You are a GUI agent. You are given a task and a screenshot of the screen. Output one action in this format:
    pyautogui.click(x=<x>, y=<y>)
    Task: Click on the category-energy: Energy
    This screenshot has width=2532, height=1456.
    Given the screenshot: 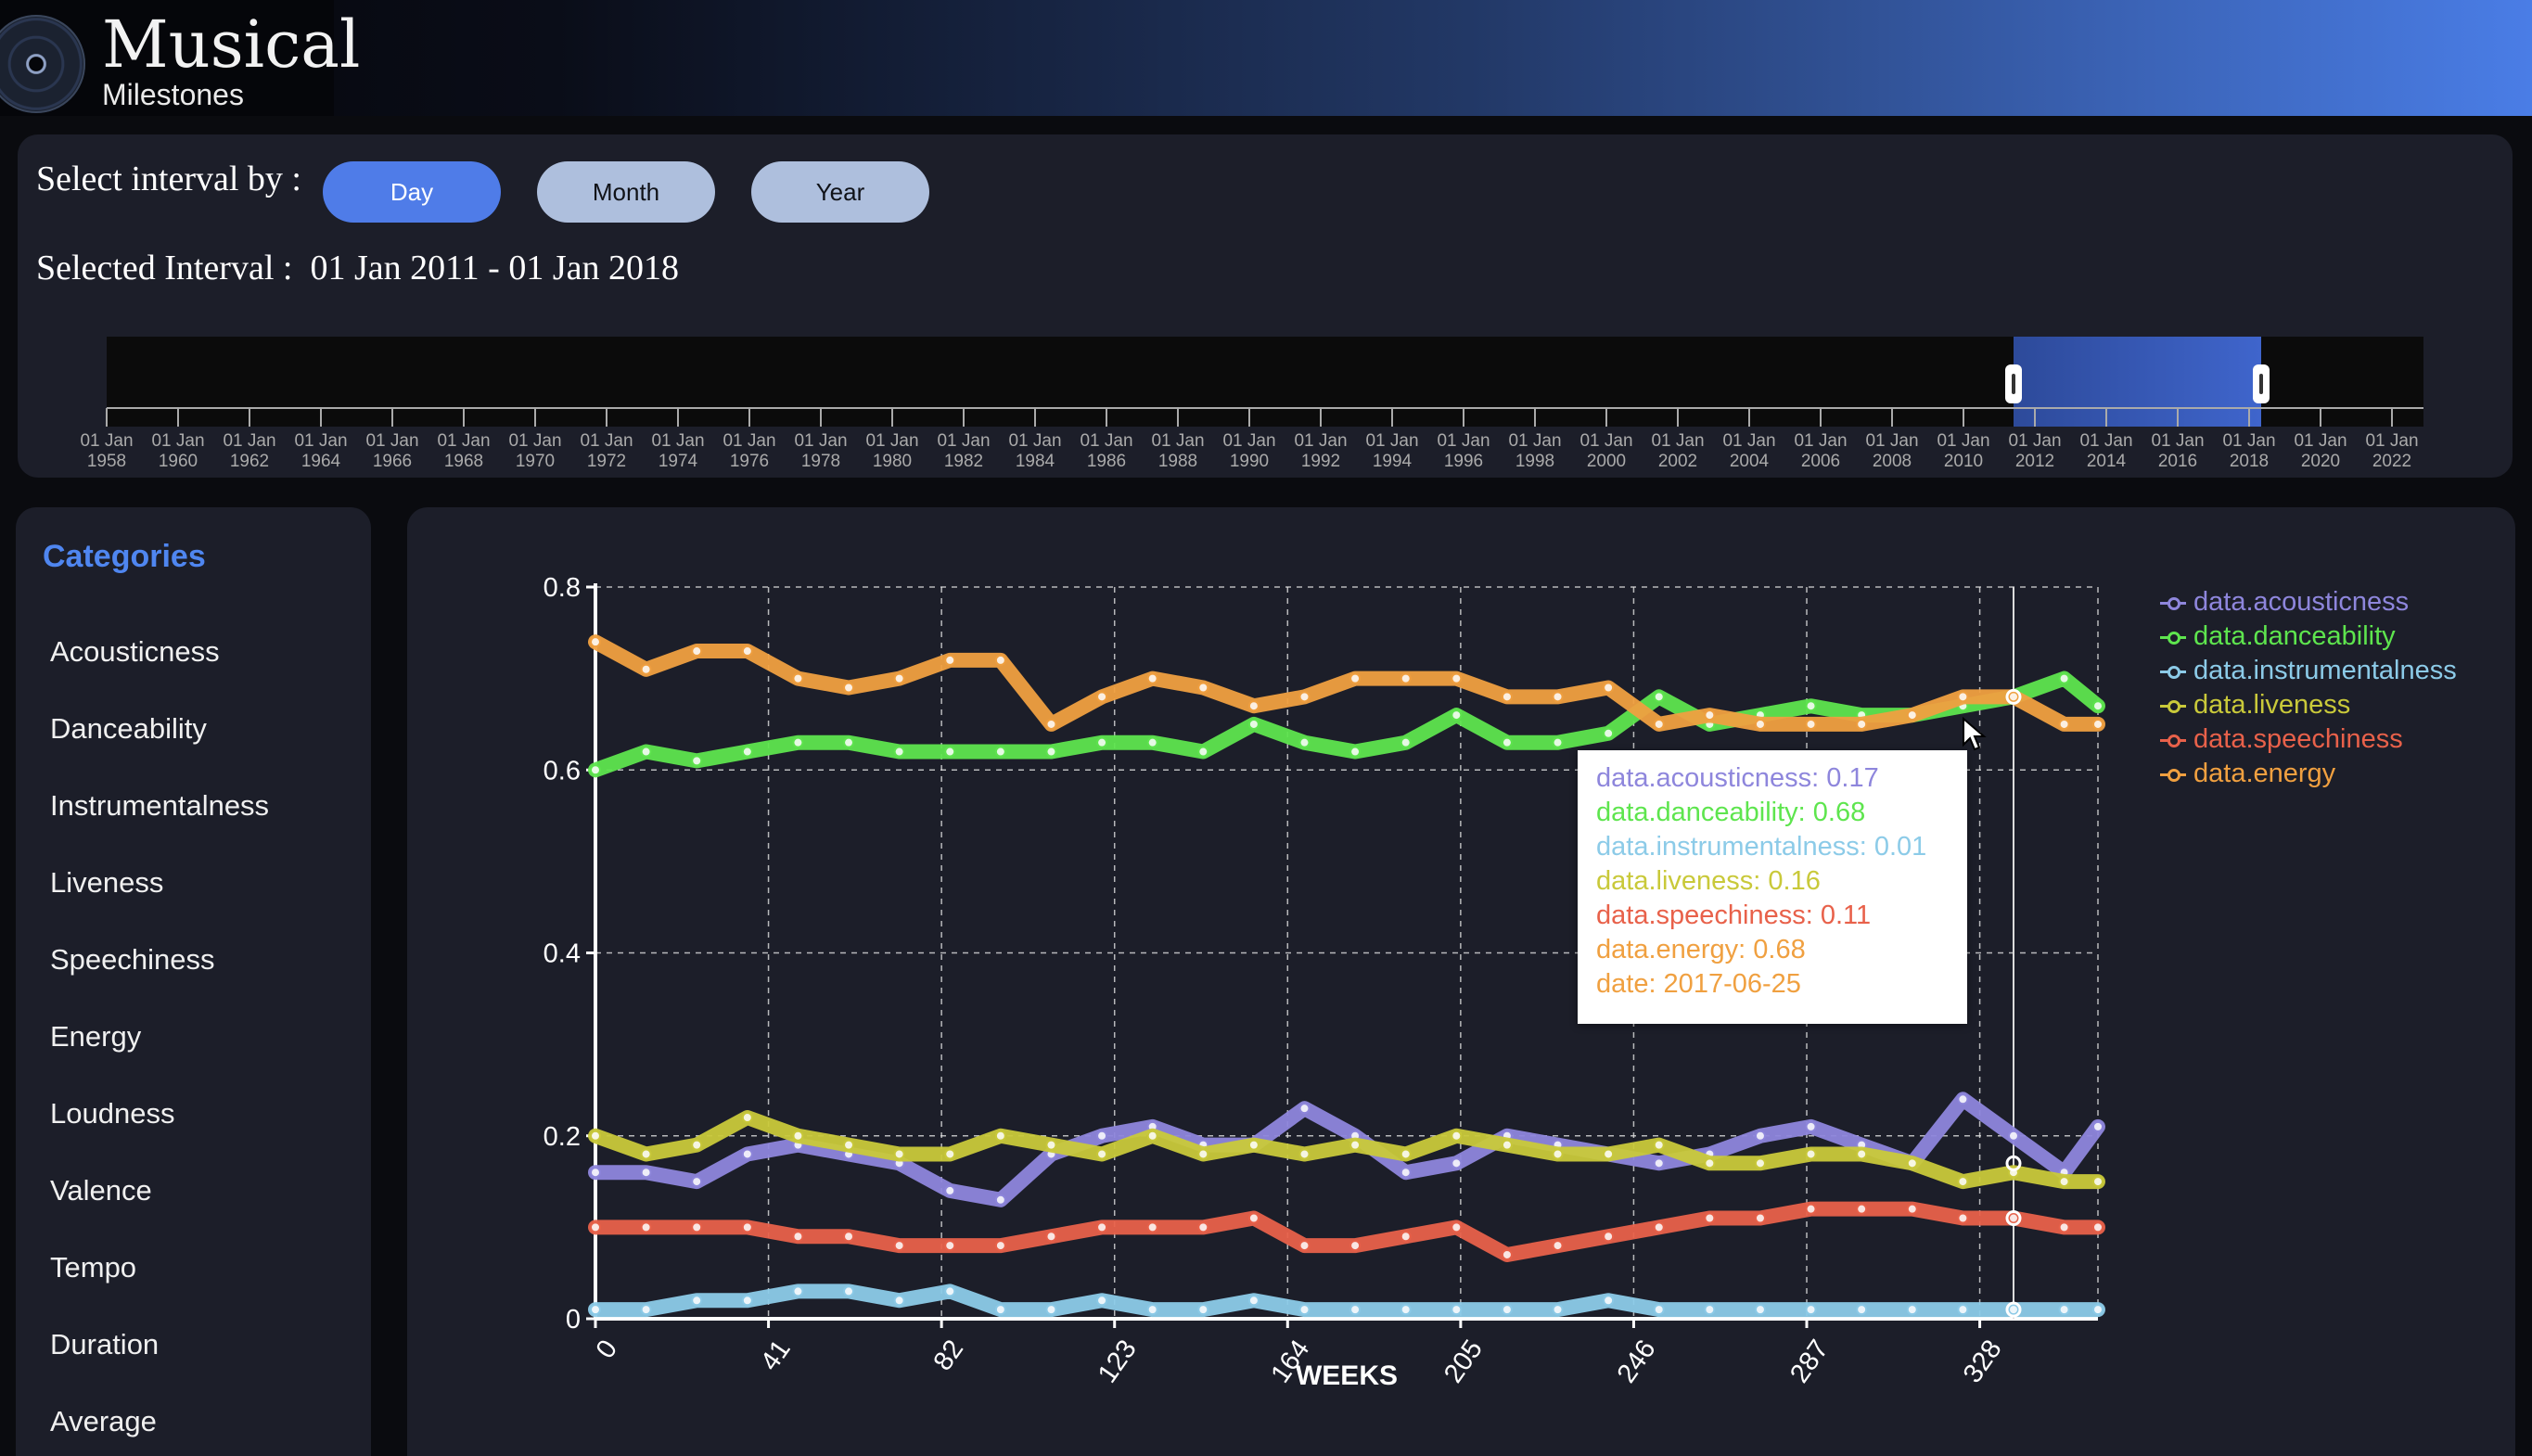 What is the action you would take?
    pyautogui.click(x=95, y=1037)
    